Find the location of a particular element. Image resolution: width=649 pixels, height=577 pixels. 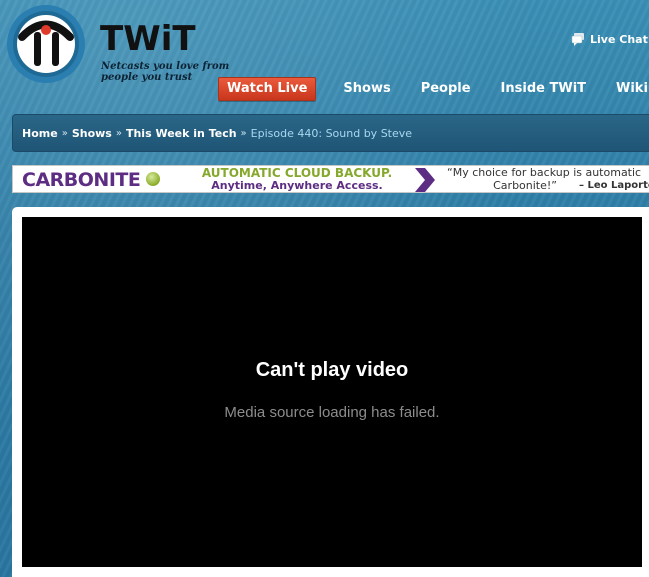

ad-subline: Anytime, Anywhere Access. is located at coordinates (297, 185).